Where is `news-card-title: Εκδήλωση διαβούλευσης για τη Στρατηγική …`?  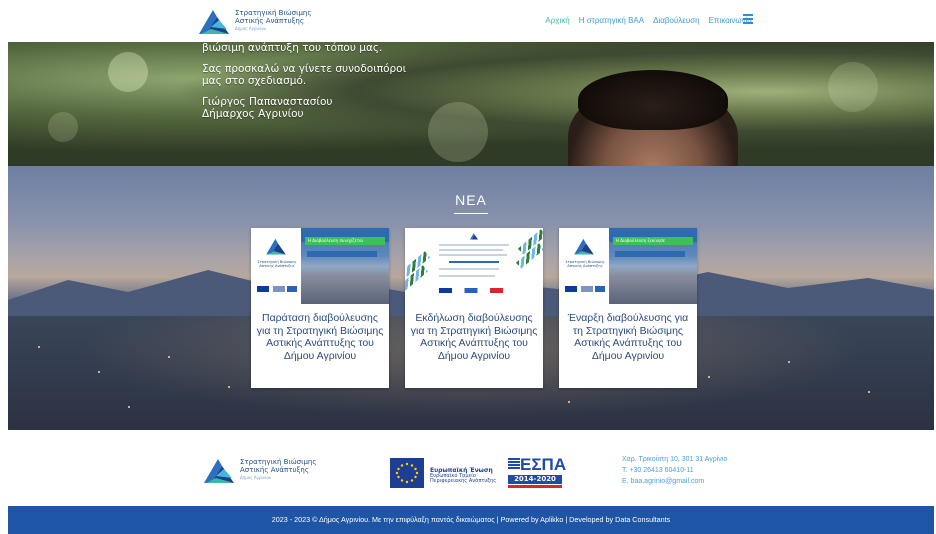 news-card-title: Εκδήλωση διαβούλευσης για τη Στρατηγική … is located at coordinates (474, 333).